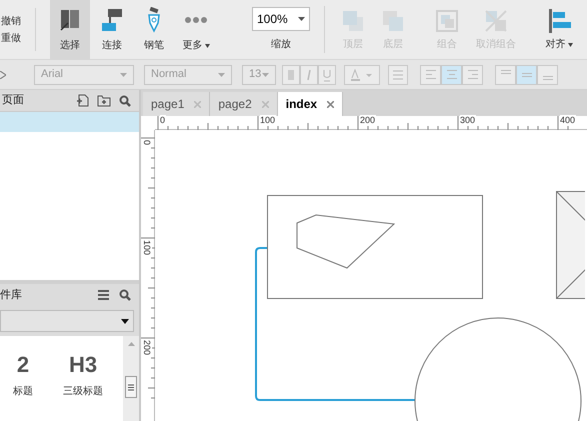 The image size is (587, 421). I want to click on widget-item: H3 三级标题, so click(83, 386).